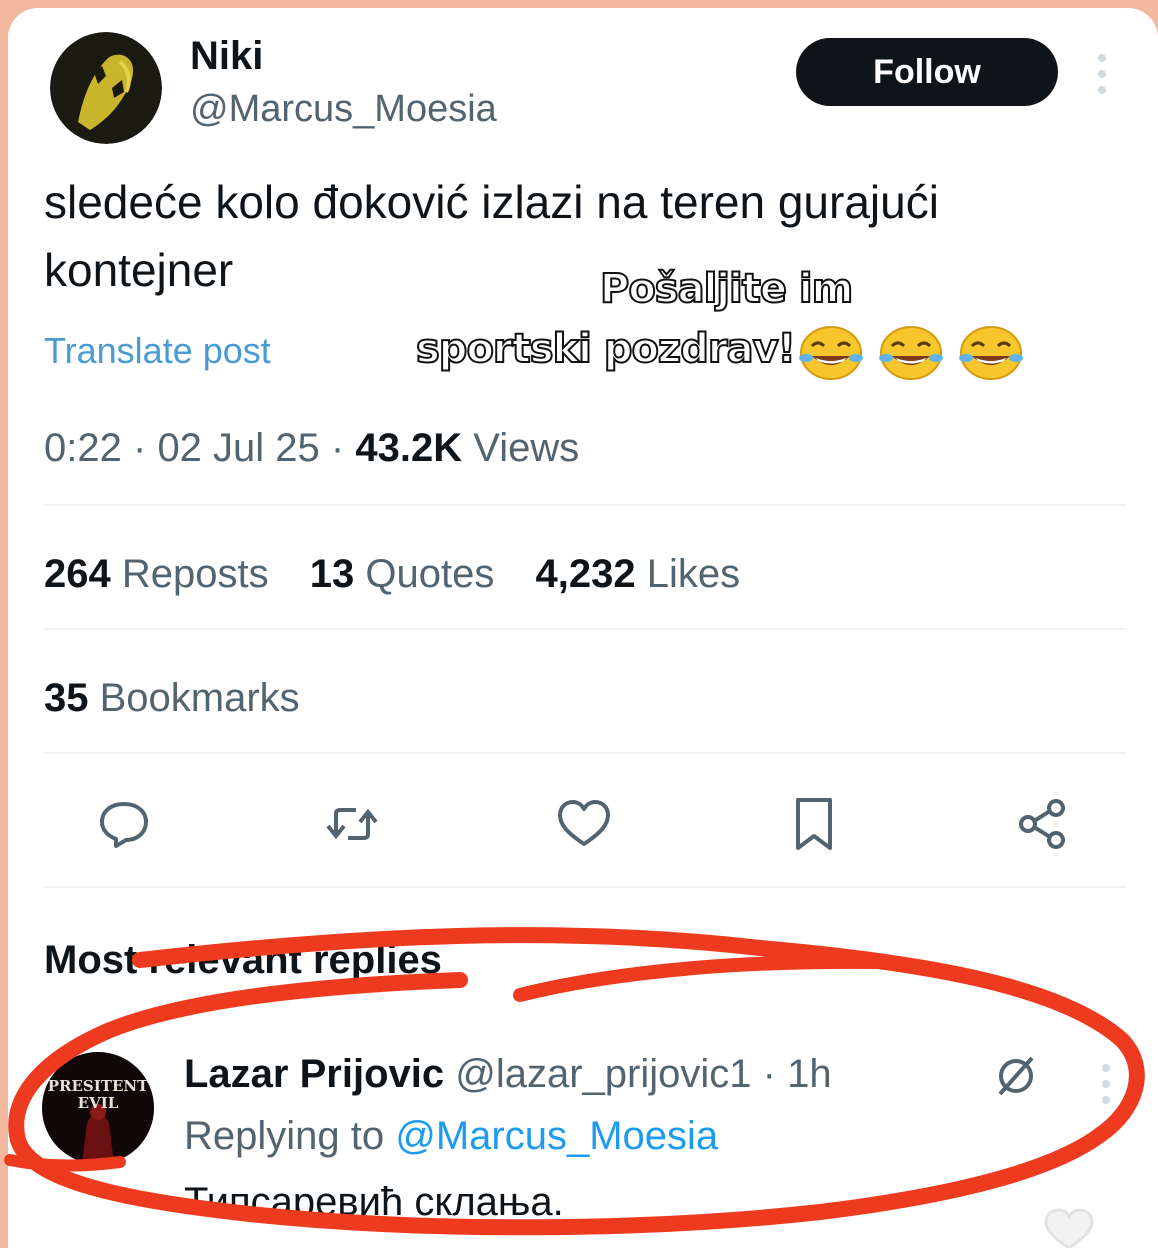 Image resolution: width=1158 pixels, height=1248 pixels. I want to click on reply-author-name: Lazar Prijovic, so click(314, 1074).